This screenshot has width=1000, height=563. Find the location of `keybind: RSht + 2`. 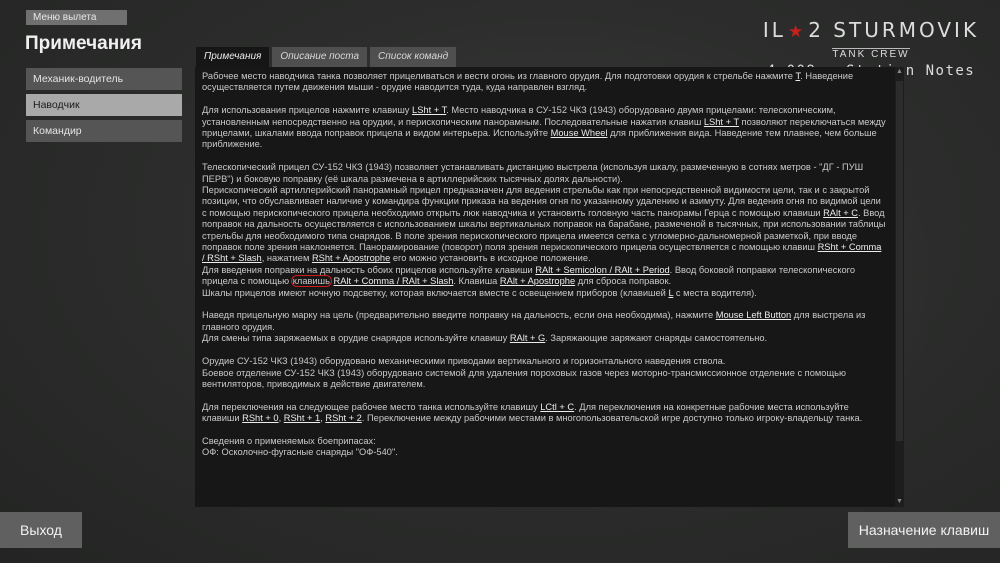

keybind: RSht + 2 is located at coordinates (343, 418).